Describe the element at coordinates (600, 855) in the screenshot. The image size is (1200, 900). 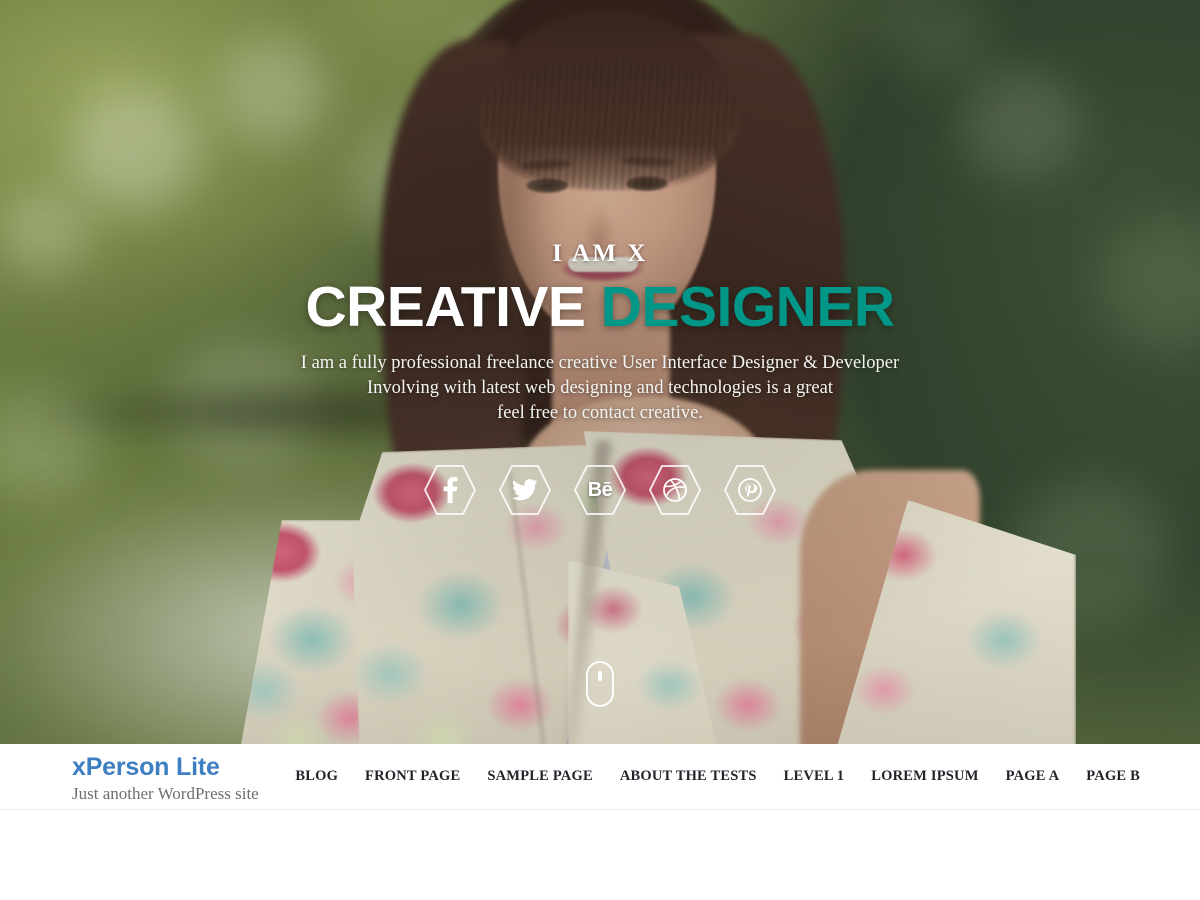
I see `page-content-area` at that location.